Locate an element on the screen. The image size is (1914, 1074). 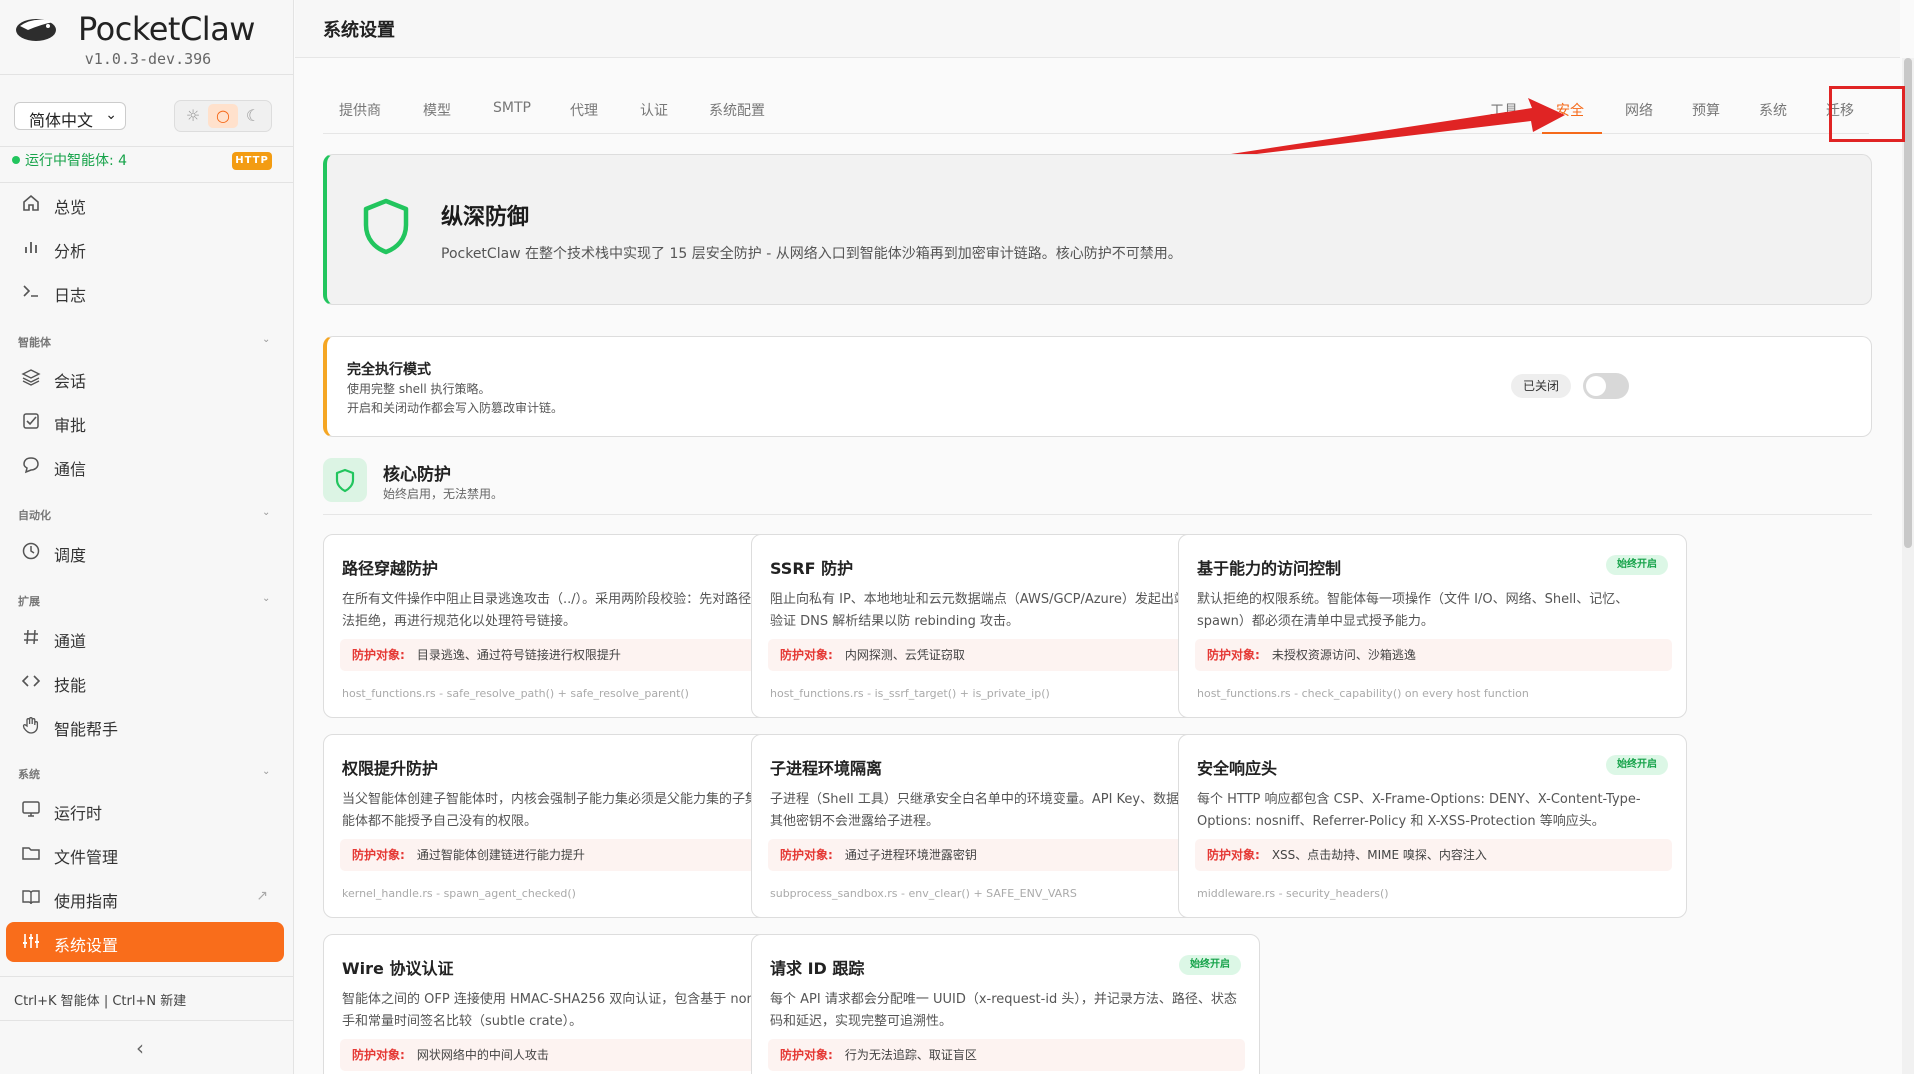
nav-item-scheduler: 调度 is located at coordinates (145, 552).